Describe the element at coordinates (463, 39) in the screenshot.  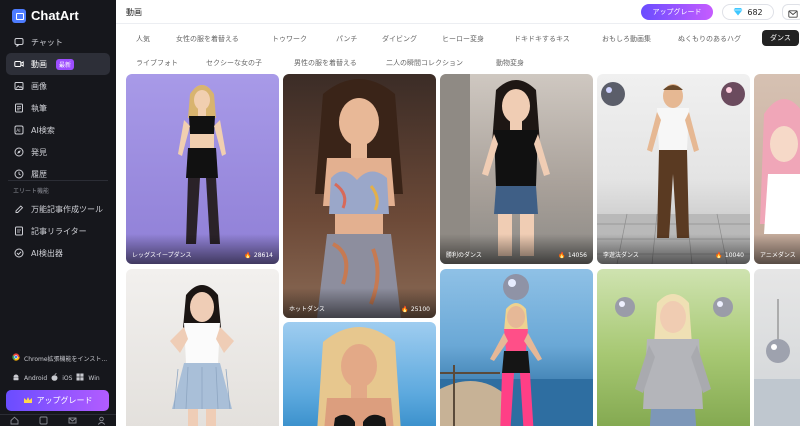
I see `tab-hero-transform: ヒーロー変身` at that location.